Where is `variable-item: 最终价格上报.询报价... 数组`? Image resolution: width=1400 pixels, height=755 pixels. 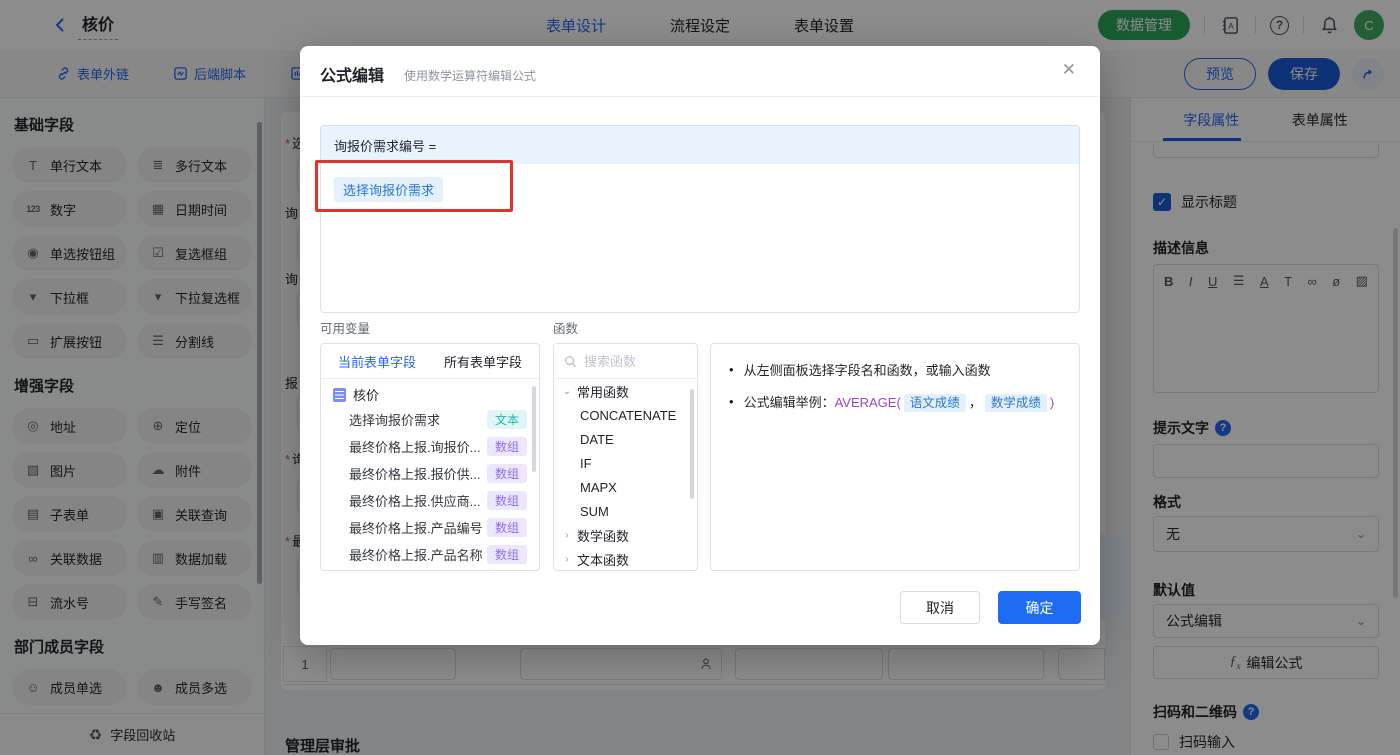
variable-item: 最终价格上报.询报价... 数组 is located at coordinates (430, 446).